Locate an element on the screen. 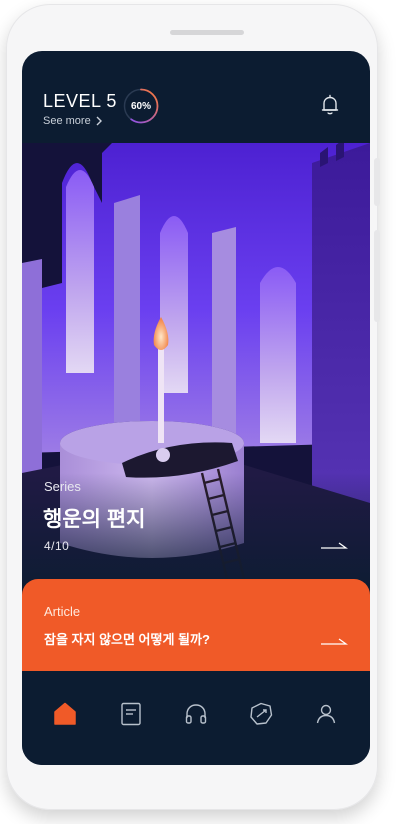 The height and width of the screenshot is (824, 400). series-title: 행운의 편지 is located at coordinates (94, 519).